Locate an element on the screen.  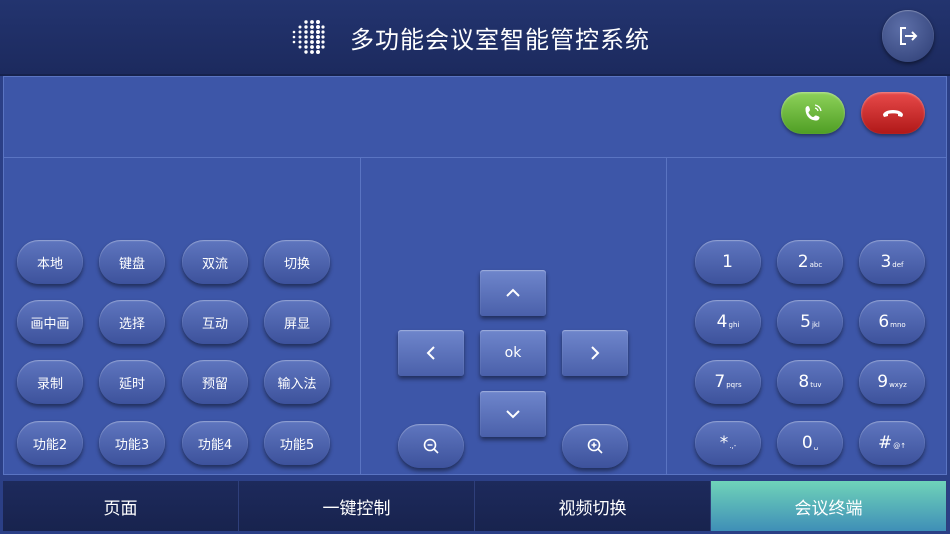
keypad-digit: 0 is located at coordinates (807, 443).